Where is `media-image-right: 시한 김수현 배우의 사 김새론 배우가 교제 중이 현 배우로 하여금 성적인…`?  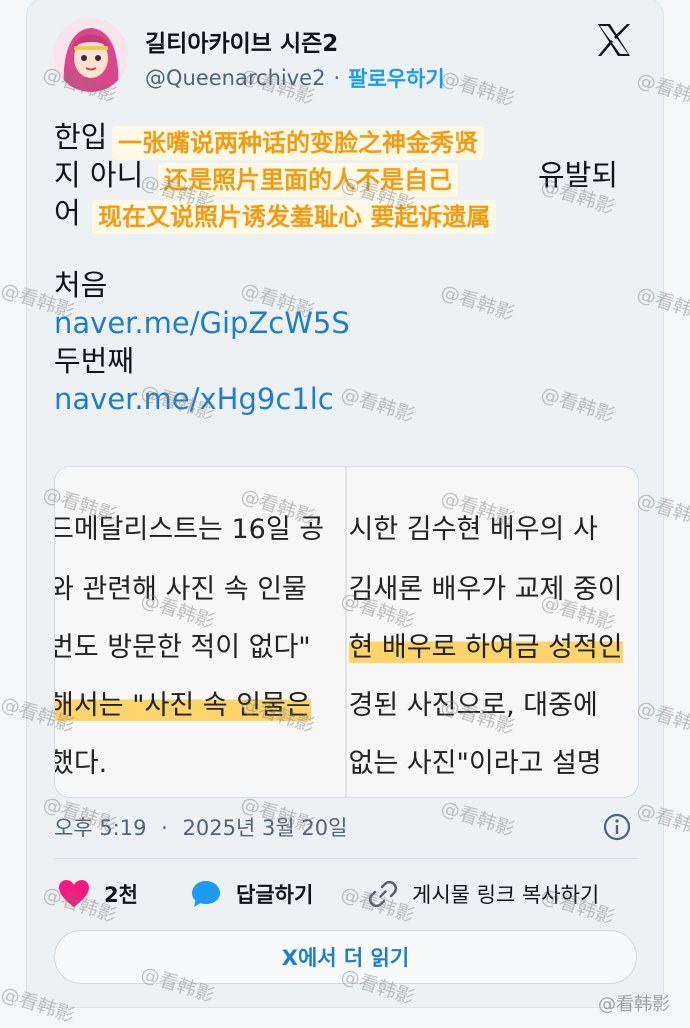 media-image-right: 시한 김수현 배우의 사 김새론 배우가 교제 중이 현 배우로 하여금 성적인… is located at coordinates (492, 632).